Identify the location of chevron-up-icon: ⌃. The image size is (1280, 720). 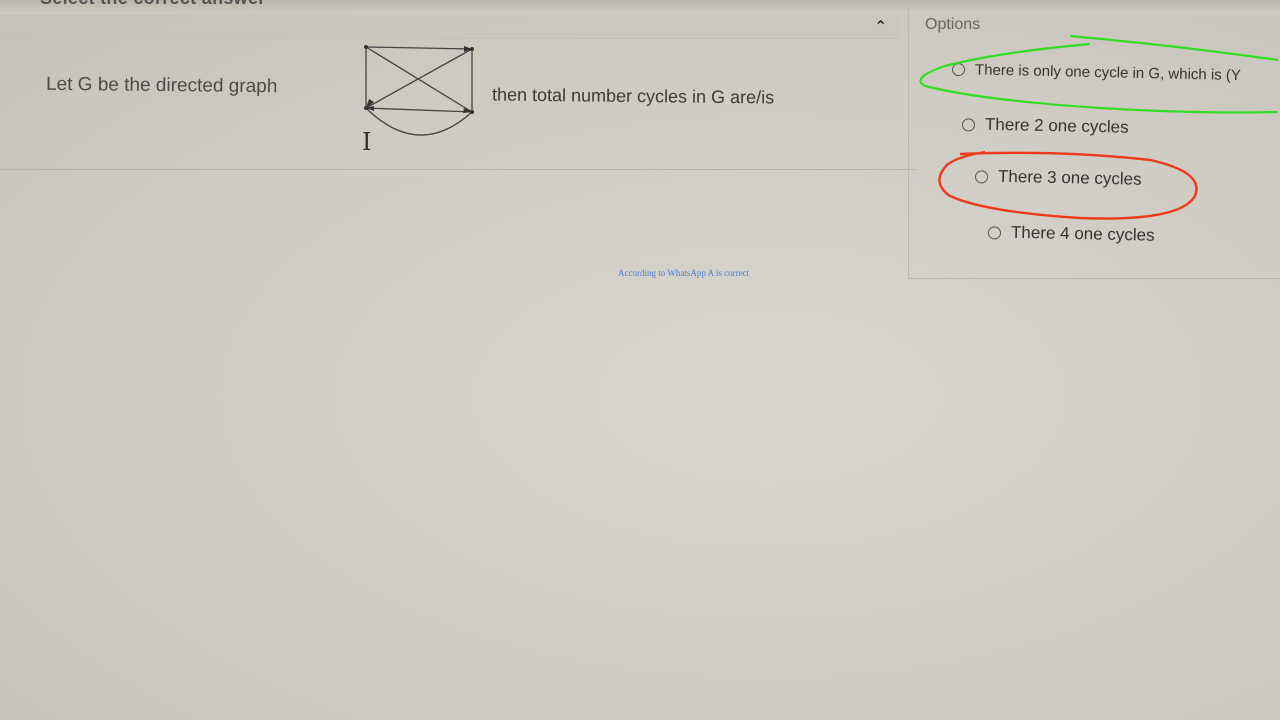
(880, 27).